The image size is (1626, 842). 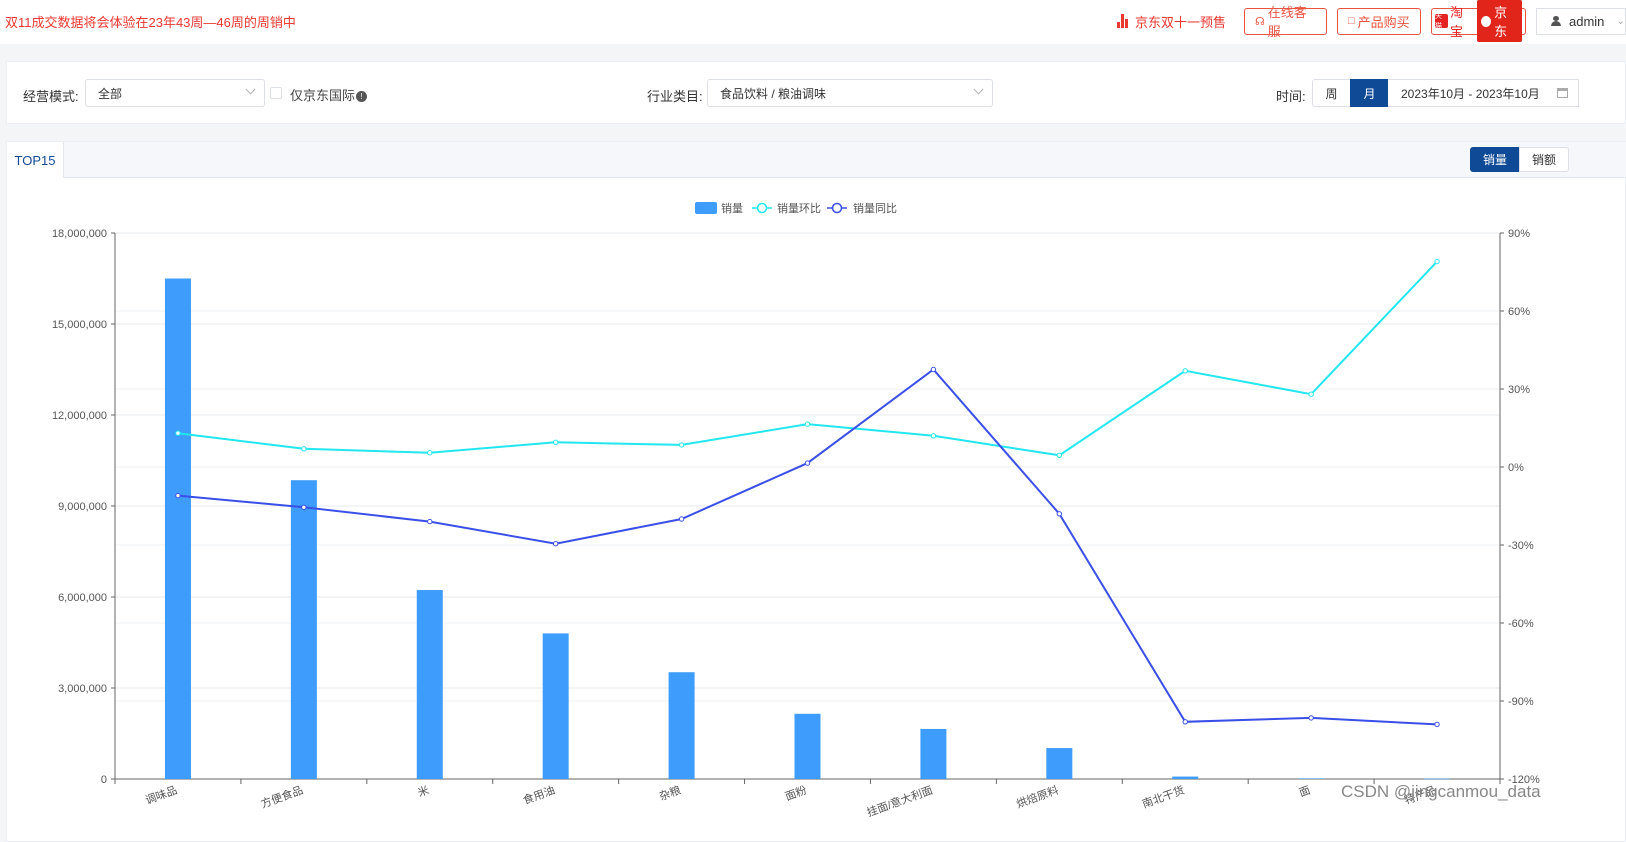 I want to click on x-tick-label: 杂粮, so click(x=669, y=793).